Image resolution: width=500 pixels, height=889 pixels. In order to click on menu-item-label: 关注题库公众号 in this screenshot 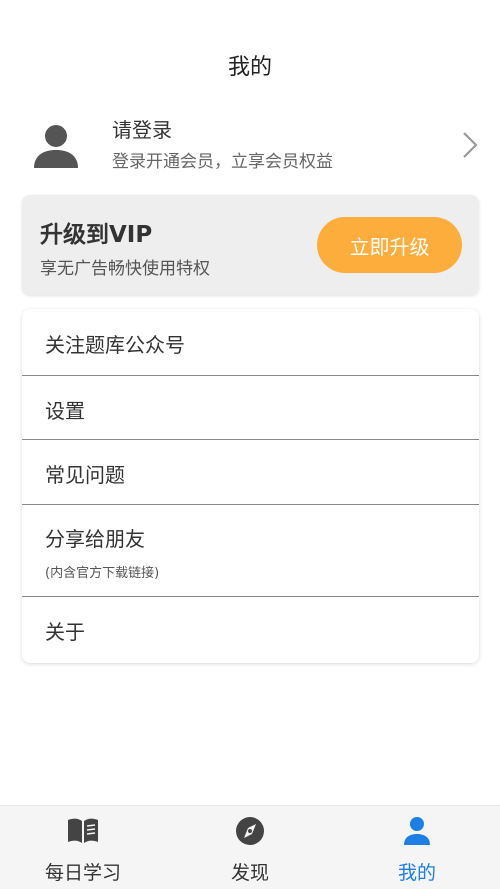, I will do `click(115, 345)`.